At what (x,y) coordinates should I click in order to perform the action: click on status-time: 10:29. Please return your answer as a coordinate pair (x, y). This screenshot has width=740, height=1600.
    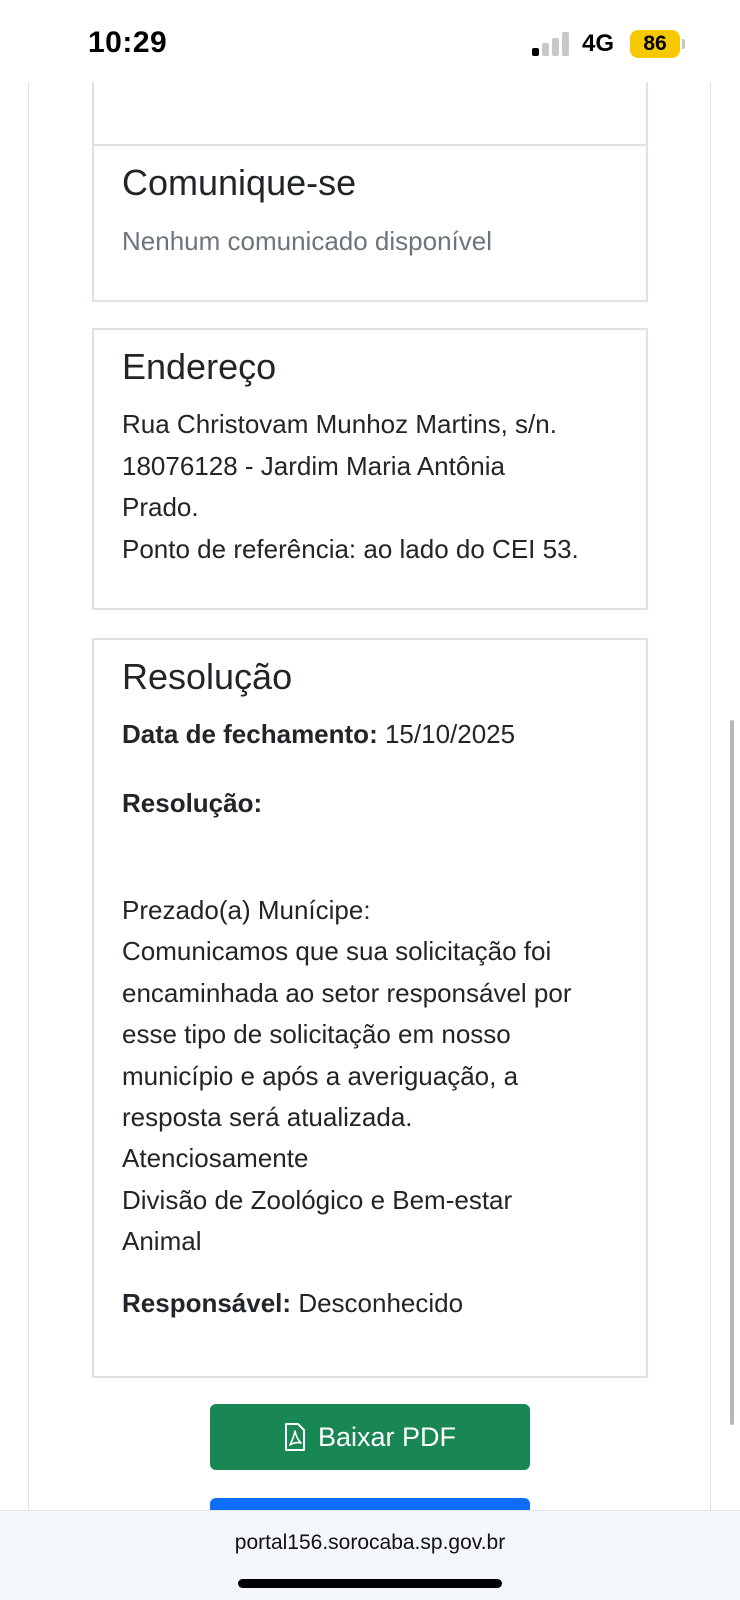
    Looking at the image, I should click on (128, 42).